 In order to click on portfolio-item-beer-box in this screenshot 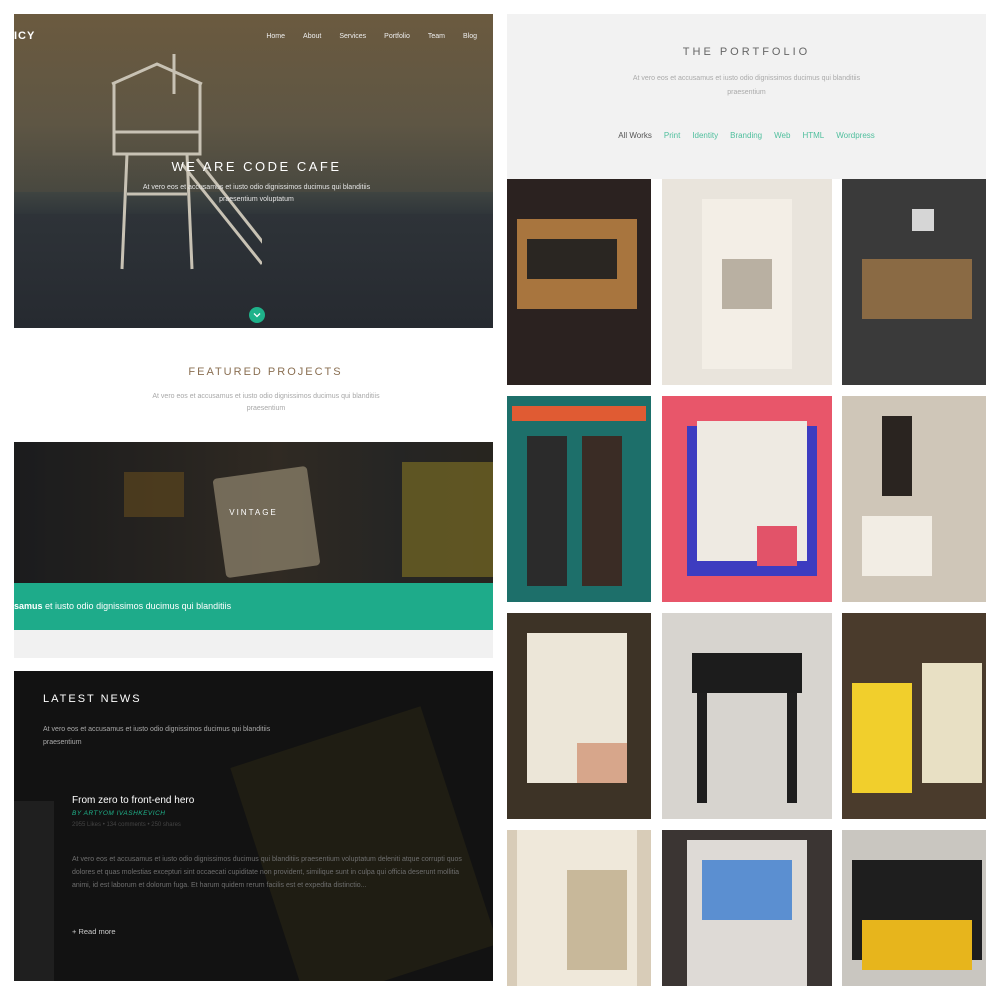, I will do `click(579, 499)`.